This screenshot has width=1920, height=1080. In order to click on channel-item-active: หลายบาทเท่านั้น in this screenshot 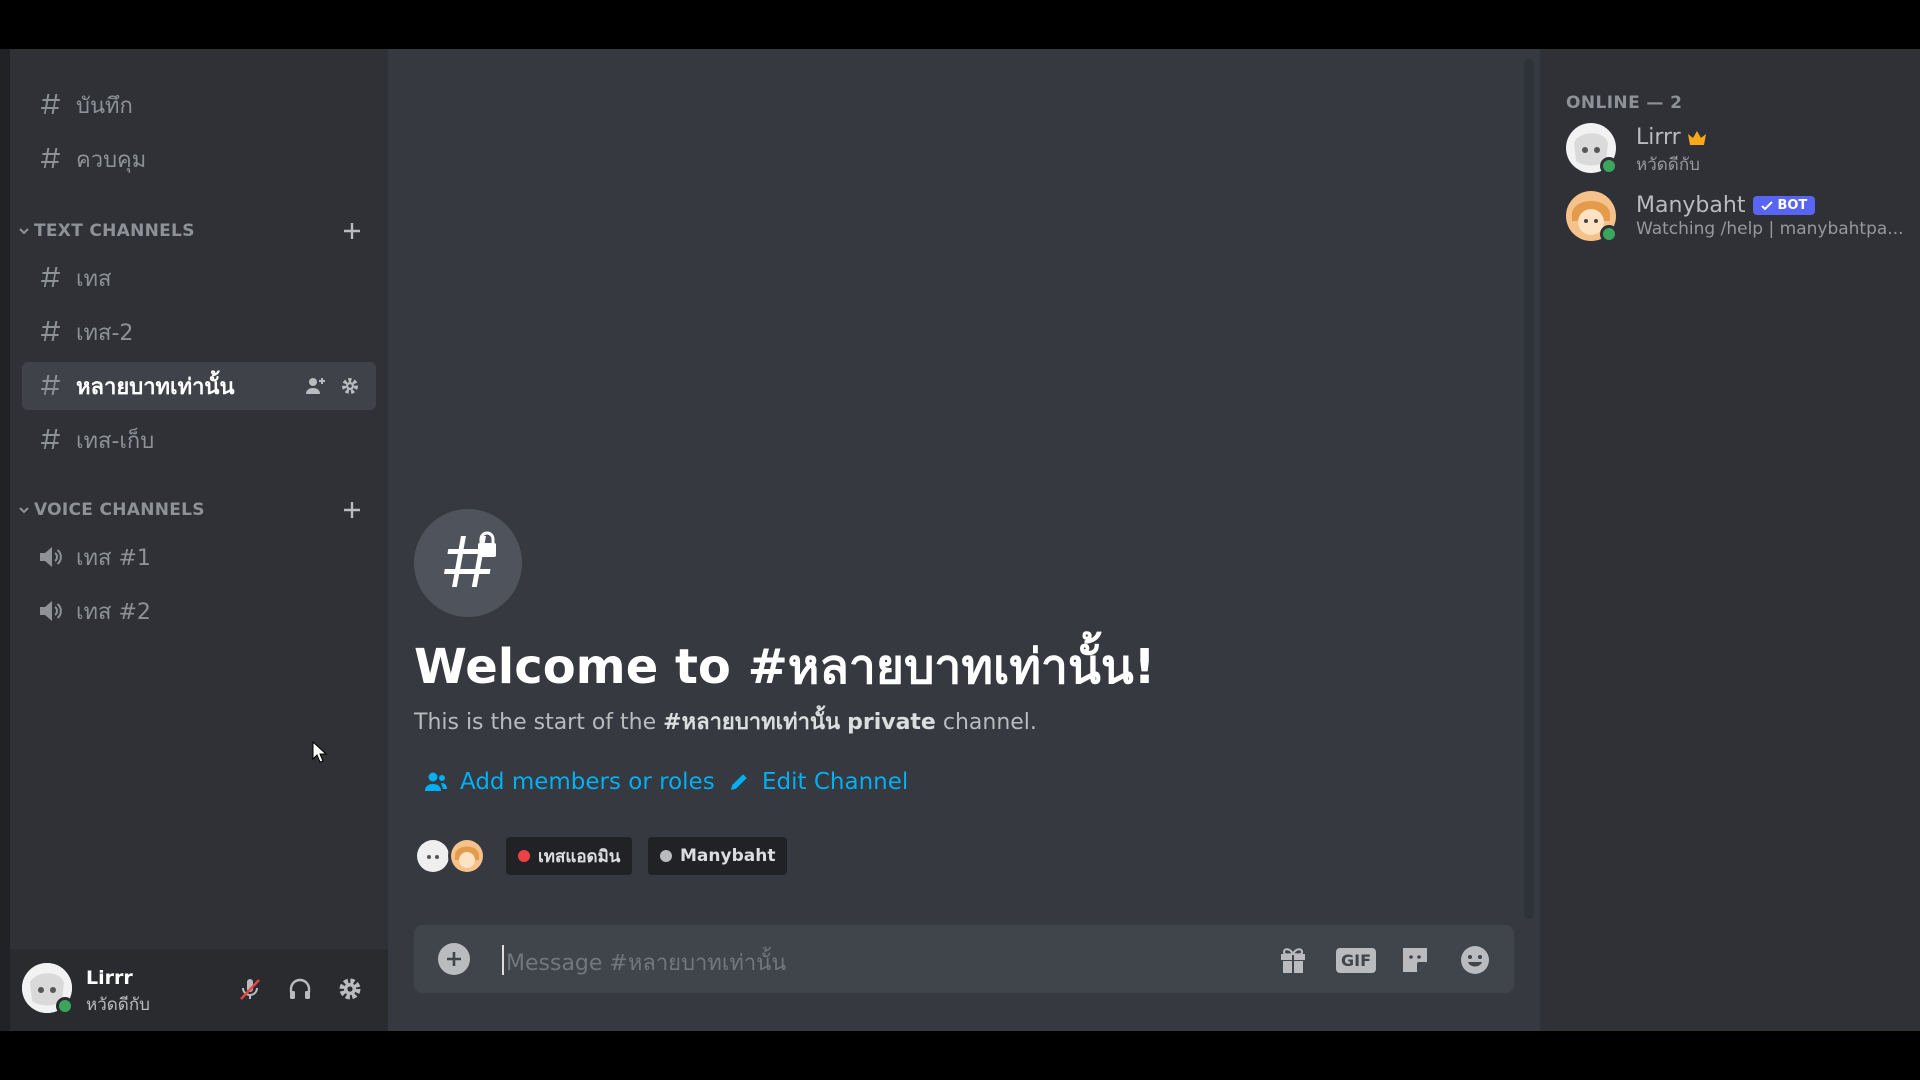, I will do `click(199, 386)`.